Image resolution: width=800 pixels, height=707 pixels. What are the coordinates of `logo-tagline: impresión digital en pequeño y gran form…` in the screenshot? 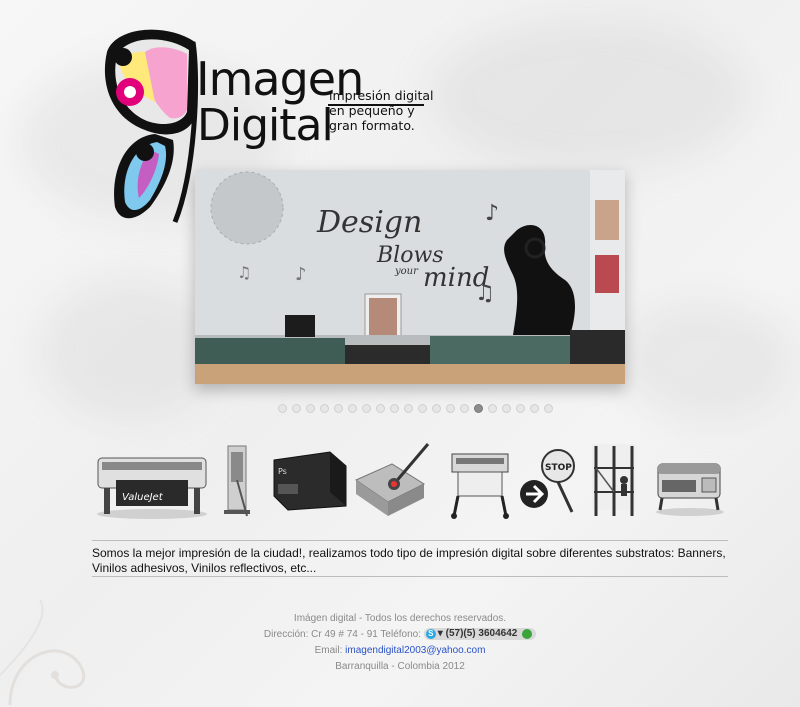 It's located at (394, 110).